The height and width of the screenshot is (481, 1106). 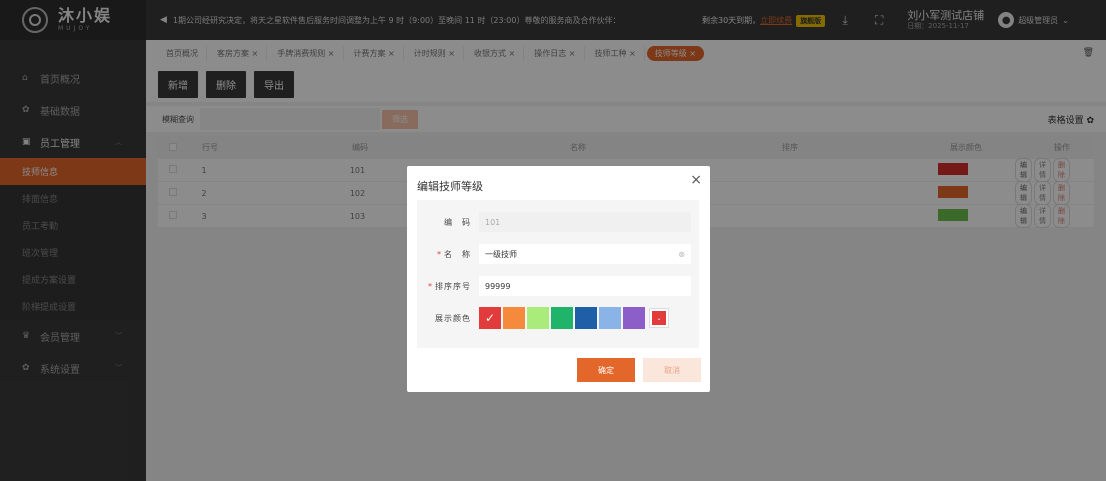 What do you see at coordinates (586, 318) in the screenshot?
I see `color-option-blue` at bounding box center [586, 318].